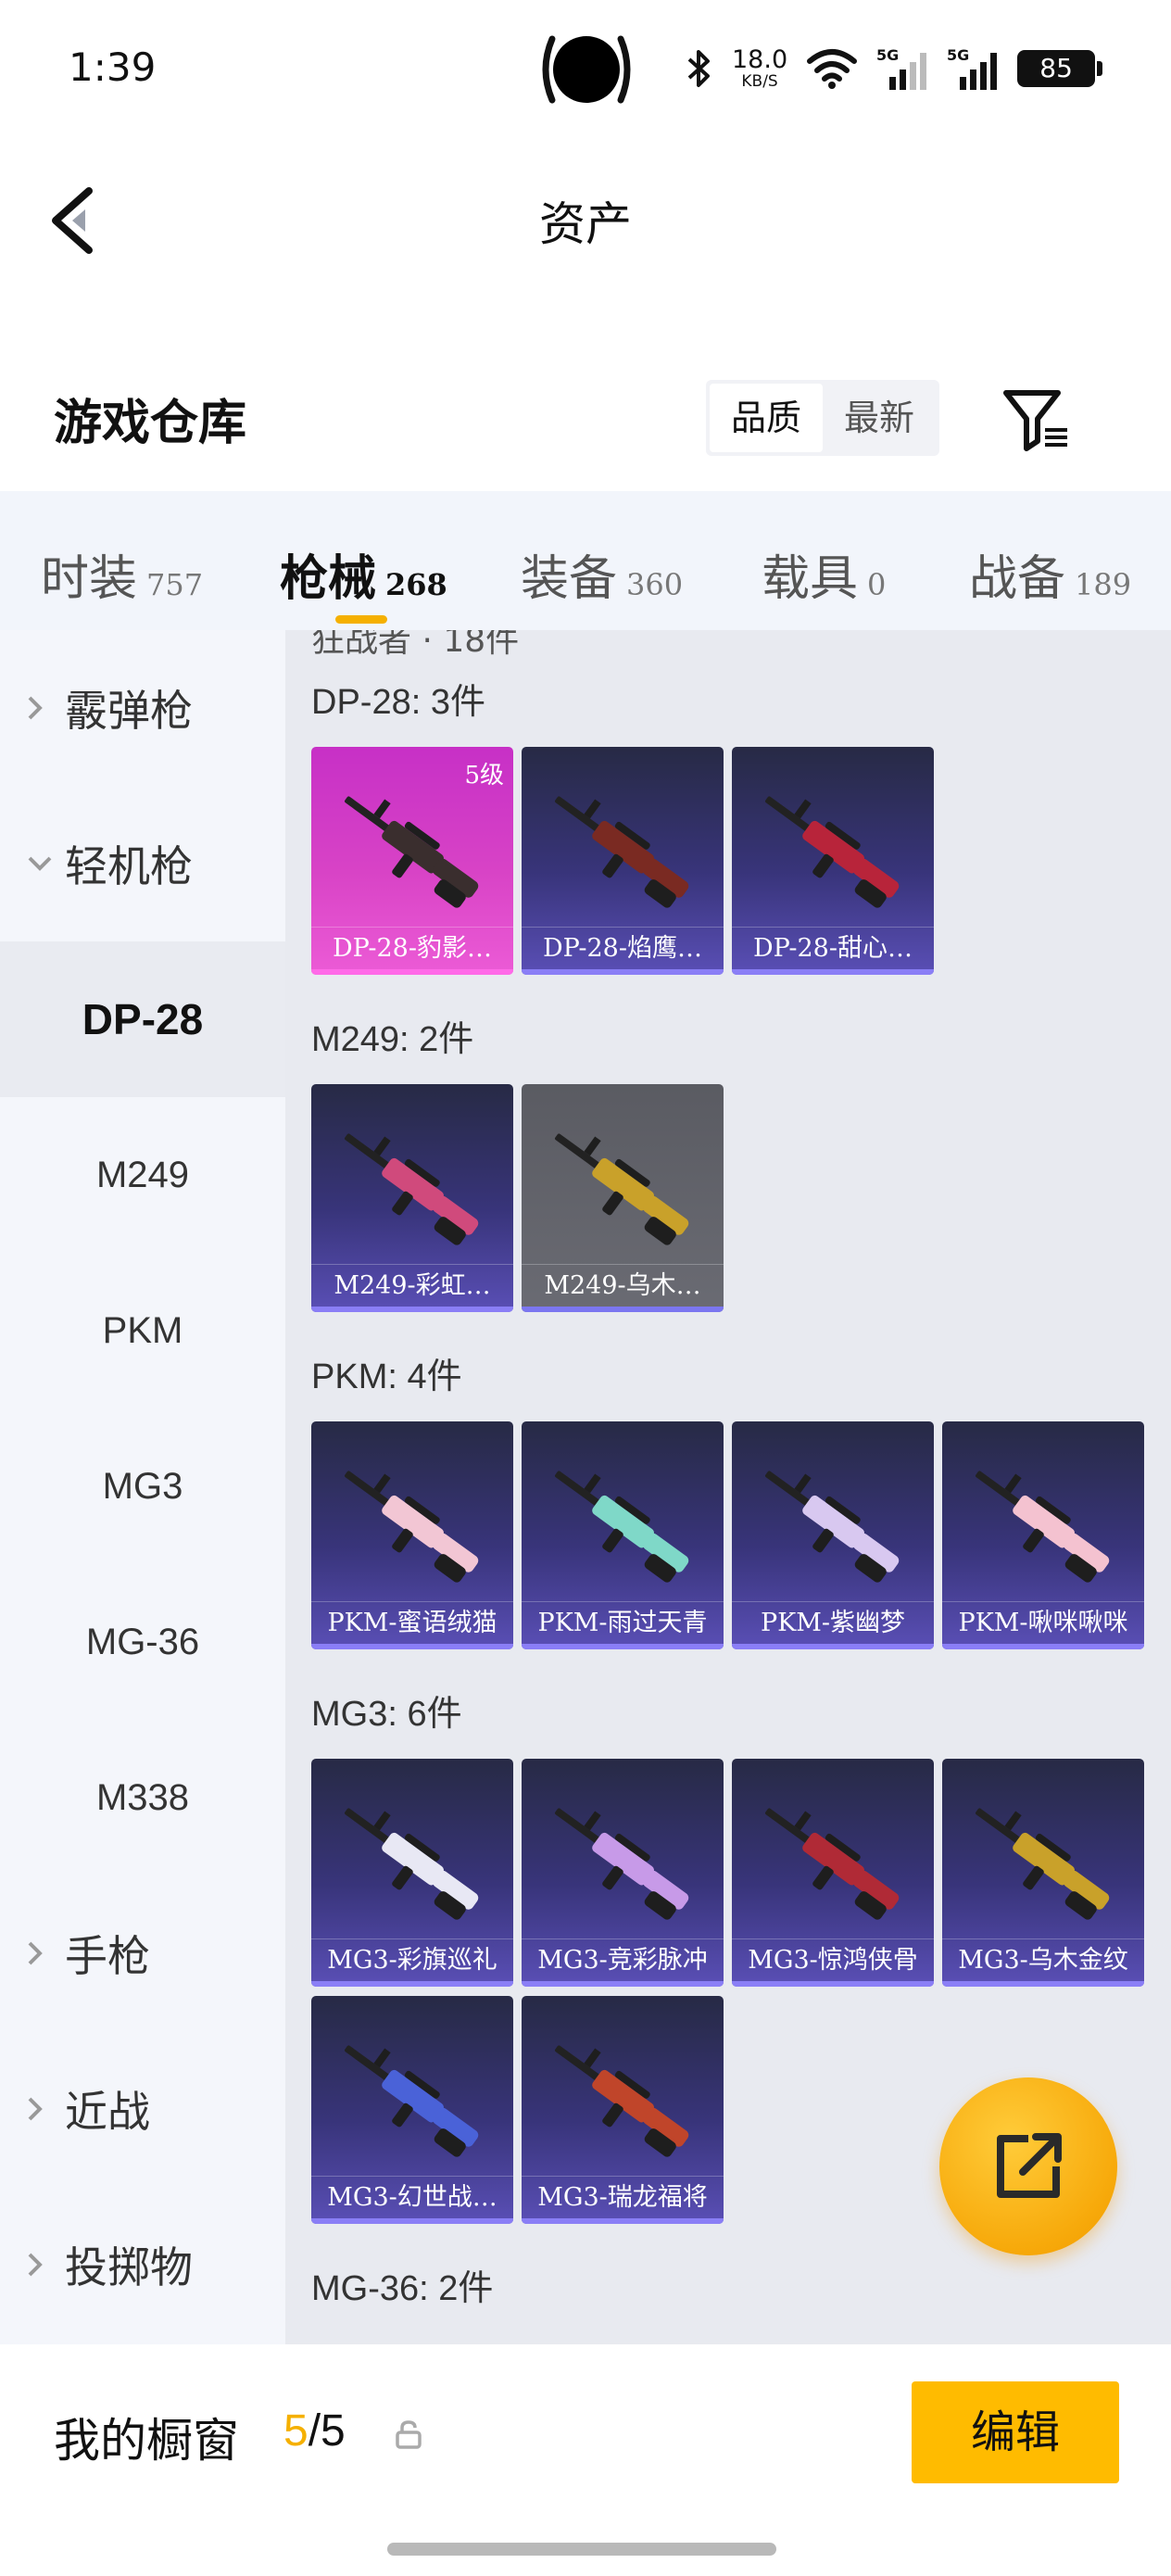 Image resolution: width=1171 pixels, height=2576 pixels. What do you see at coordinates (393, 1039) in the screenshot?
I see `group-title: M249: 2件` at bounding box center [393, 1039].